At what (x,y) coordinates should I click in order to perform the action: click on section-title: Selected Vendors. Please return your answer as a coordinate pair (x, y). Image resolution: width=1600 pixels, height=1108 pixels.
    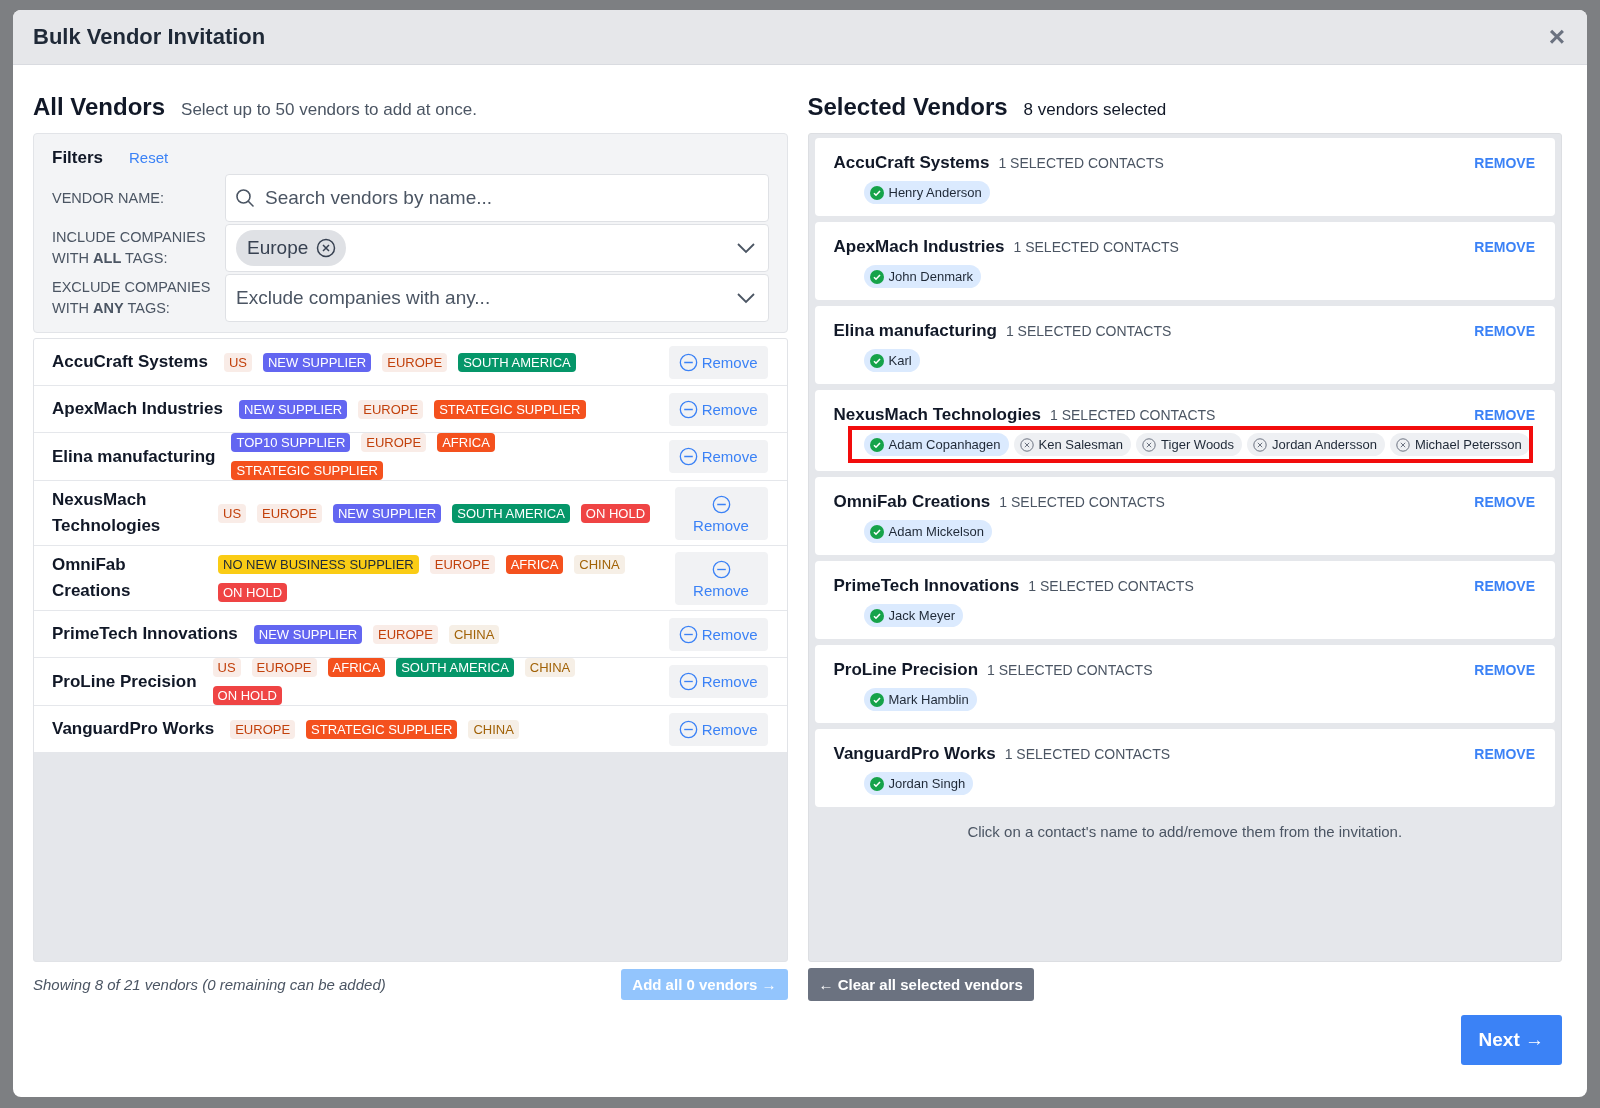
    Looking at the image, I should click on (907, 107).